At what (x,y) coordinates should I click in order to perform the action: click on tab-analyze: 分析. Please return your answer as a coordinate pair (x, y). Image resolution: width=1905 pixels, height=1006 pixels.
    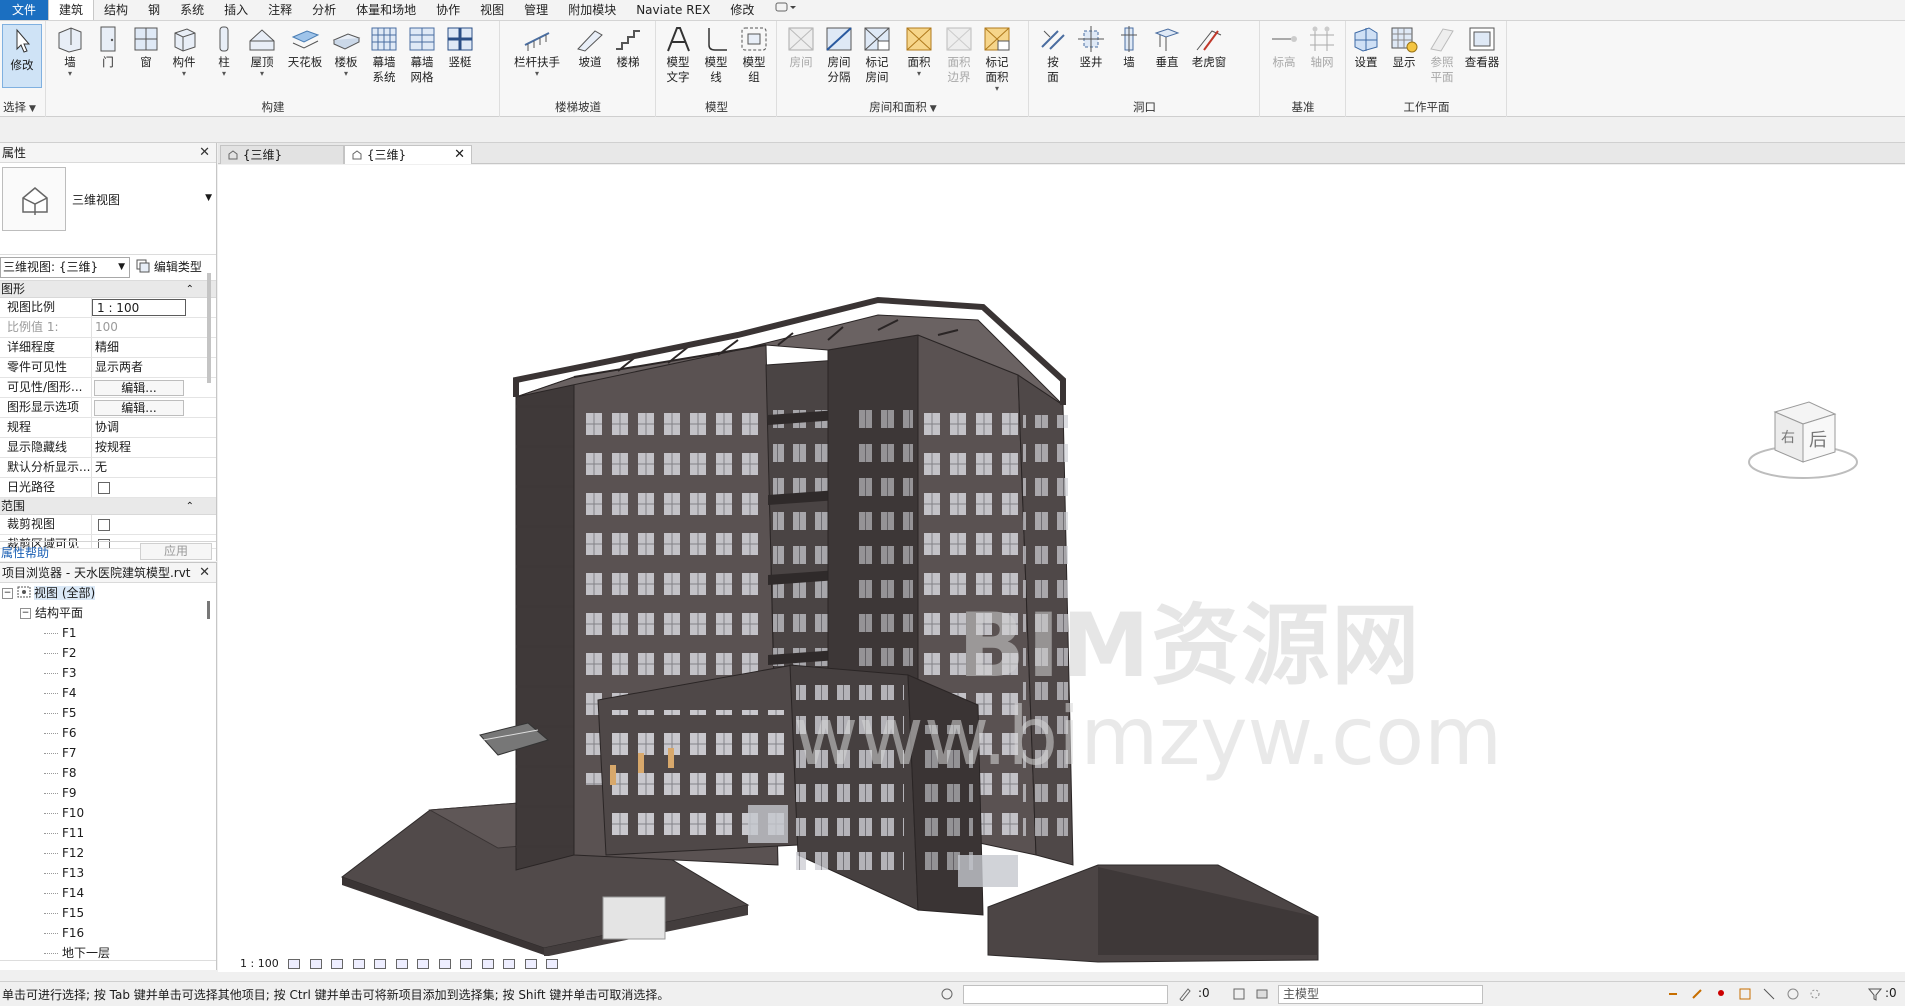
    Looking at the image, I should click on (324, 10).